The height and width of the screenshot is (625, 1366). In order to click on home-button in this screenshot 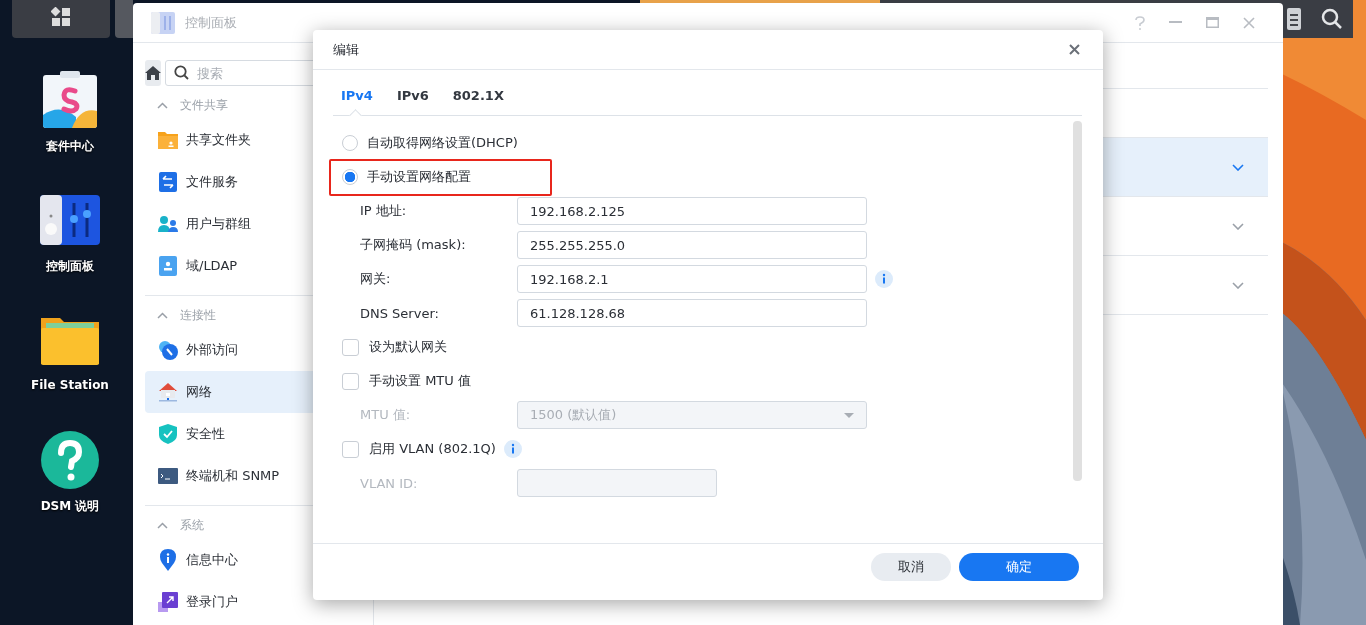, I will do `click(153, 73)`.